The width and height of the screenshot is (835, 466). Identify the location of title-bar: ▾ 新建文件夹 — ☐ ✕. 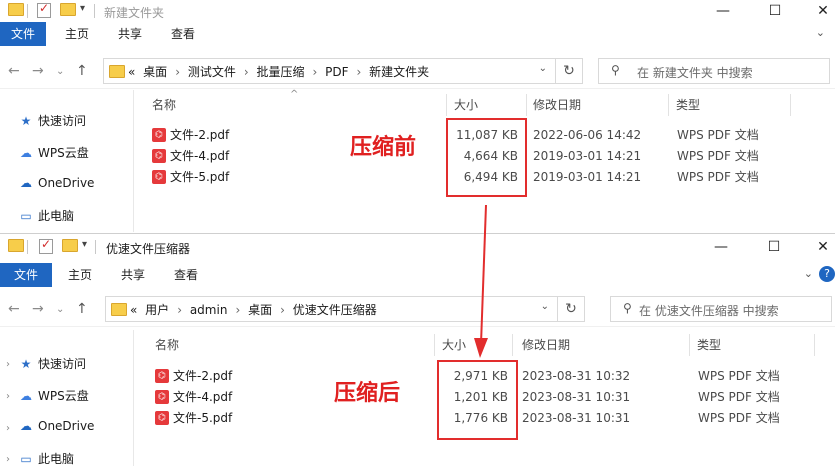
(417, 11).